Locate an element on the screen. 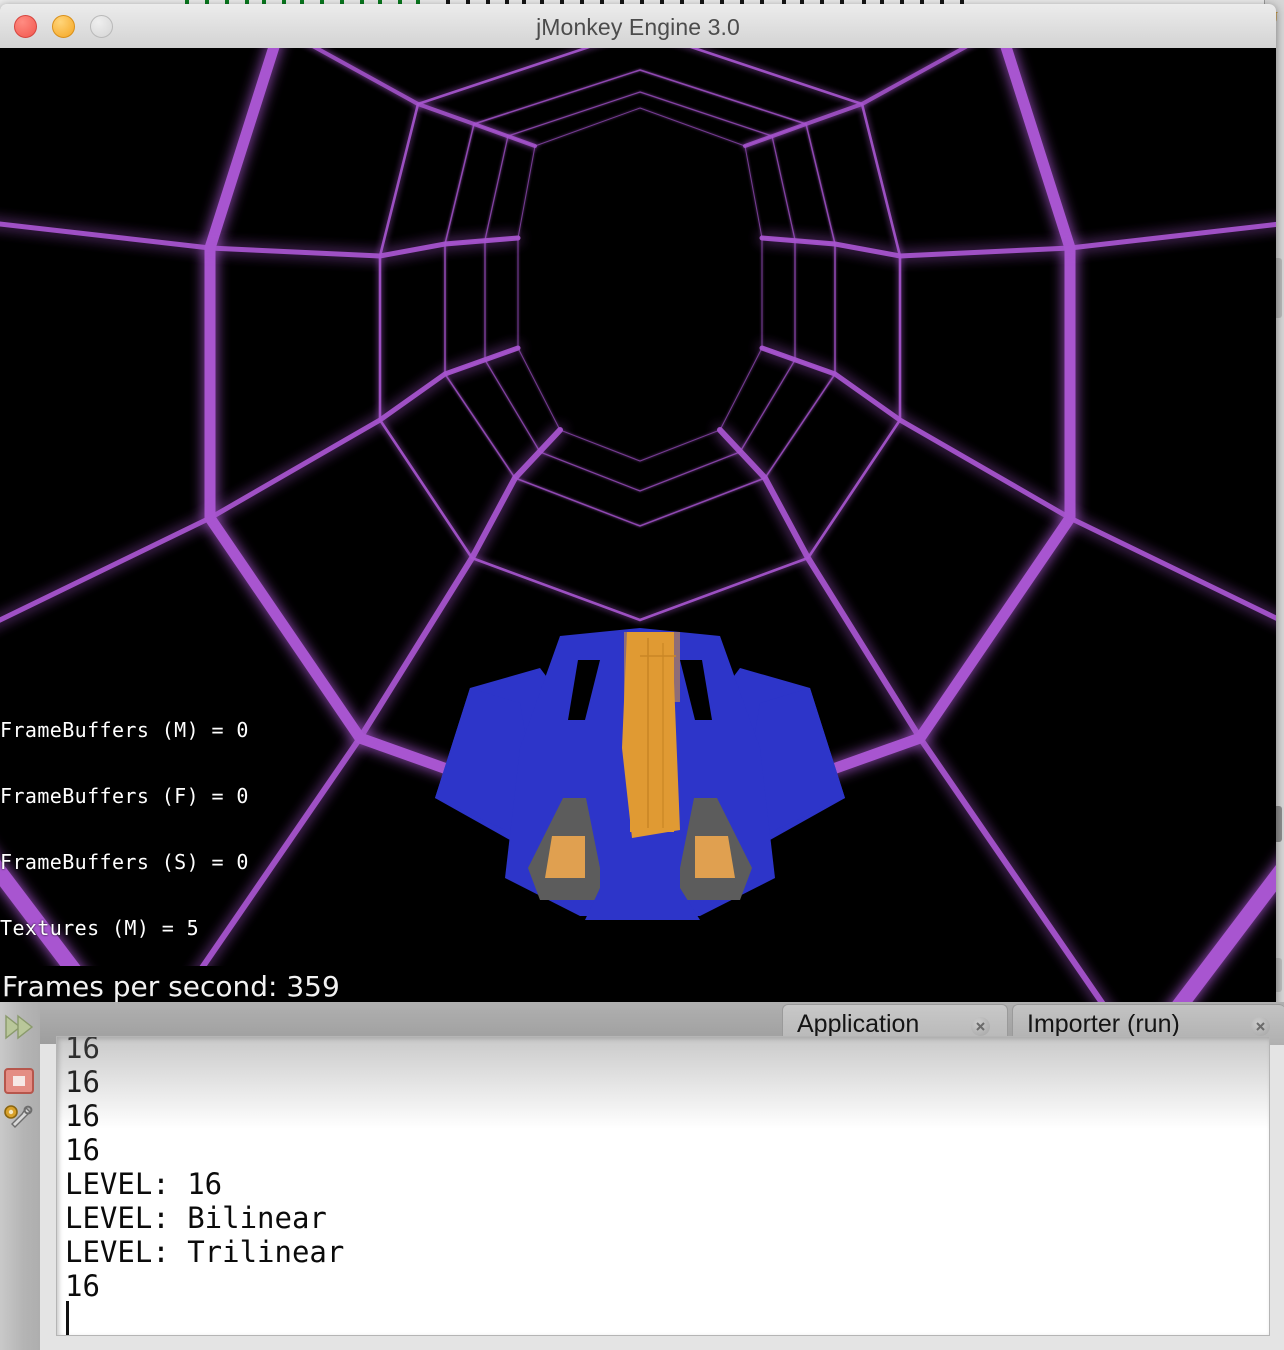 This screenshot has height=1350, width=1284. window-title: jMonkey Engine 3.0 is located at coordinates (638, 27).